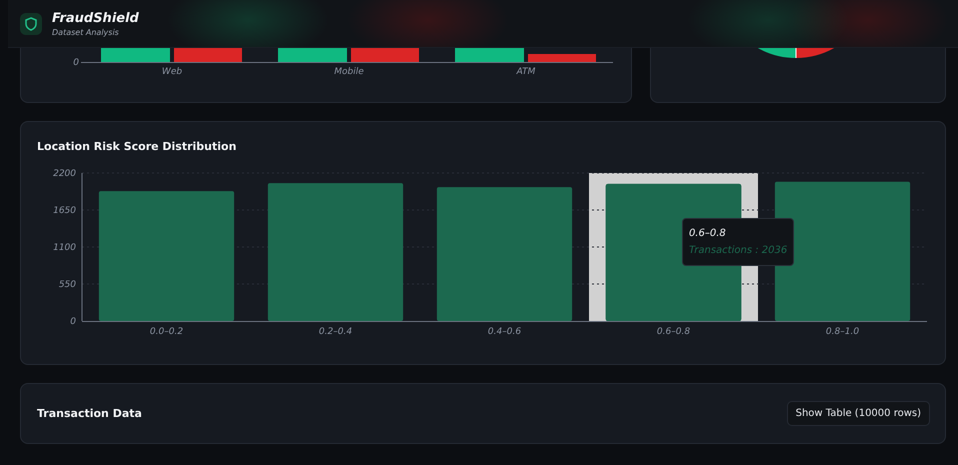 This screenshot has width=958, height=465. What do you see at coordinates (349, 72) in the screenshot?
I see `axis-tick-label: Mobile` at bounding box center [349, 72].